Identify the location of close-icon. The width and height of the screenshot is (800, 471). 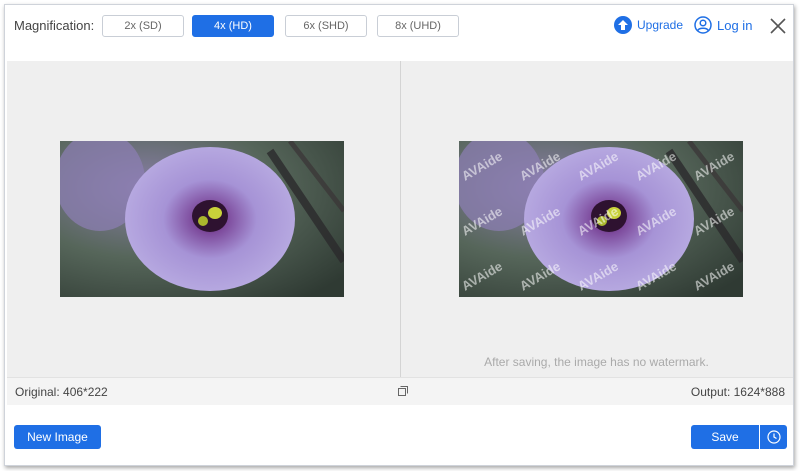
(778, 26).